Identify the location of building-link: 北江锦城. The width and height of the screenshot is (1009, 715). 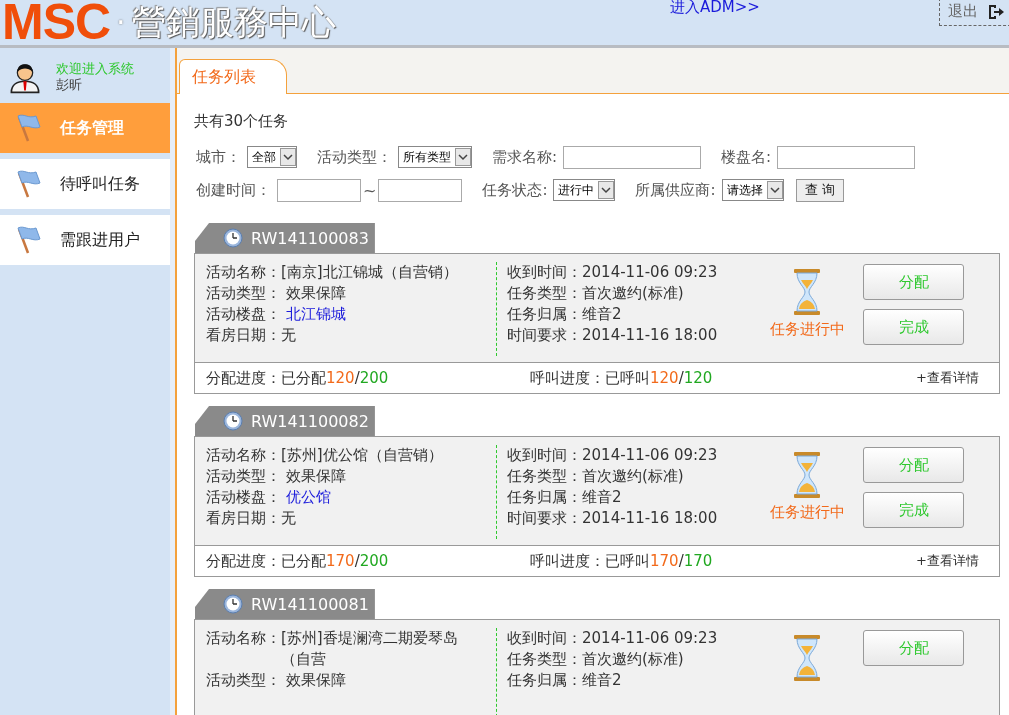
(383, 314).